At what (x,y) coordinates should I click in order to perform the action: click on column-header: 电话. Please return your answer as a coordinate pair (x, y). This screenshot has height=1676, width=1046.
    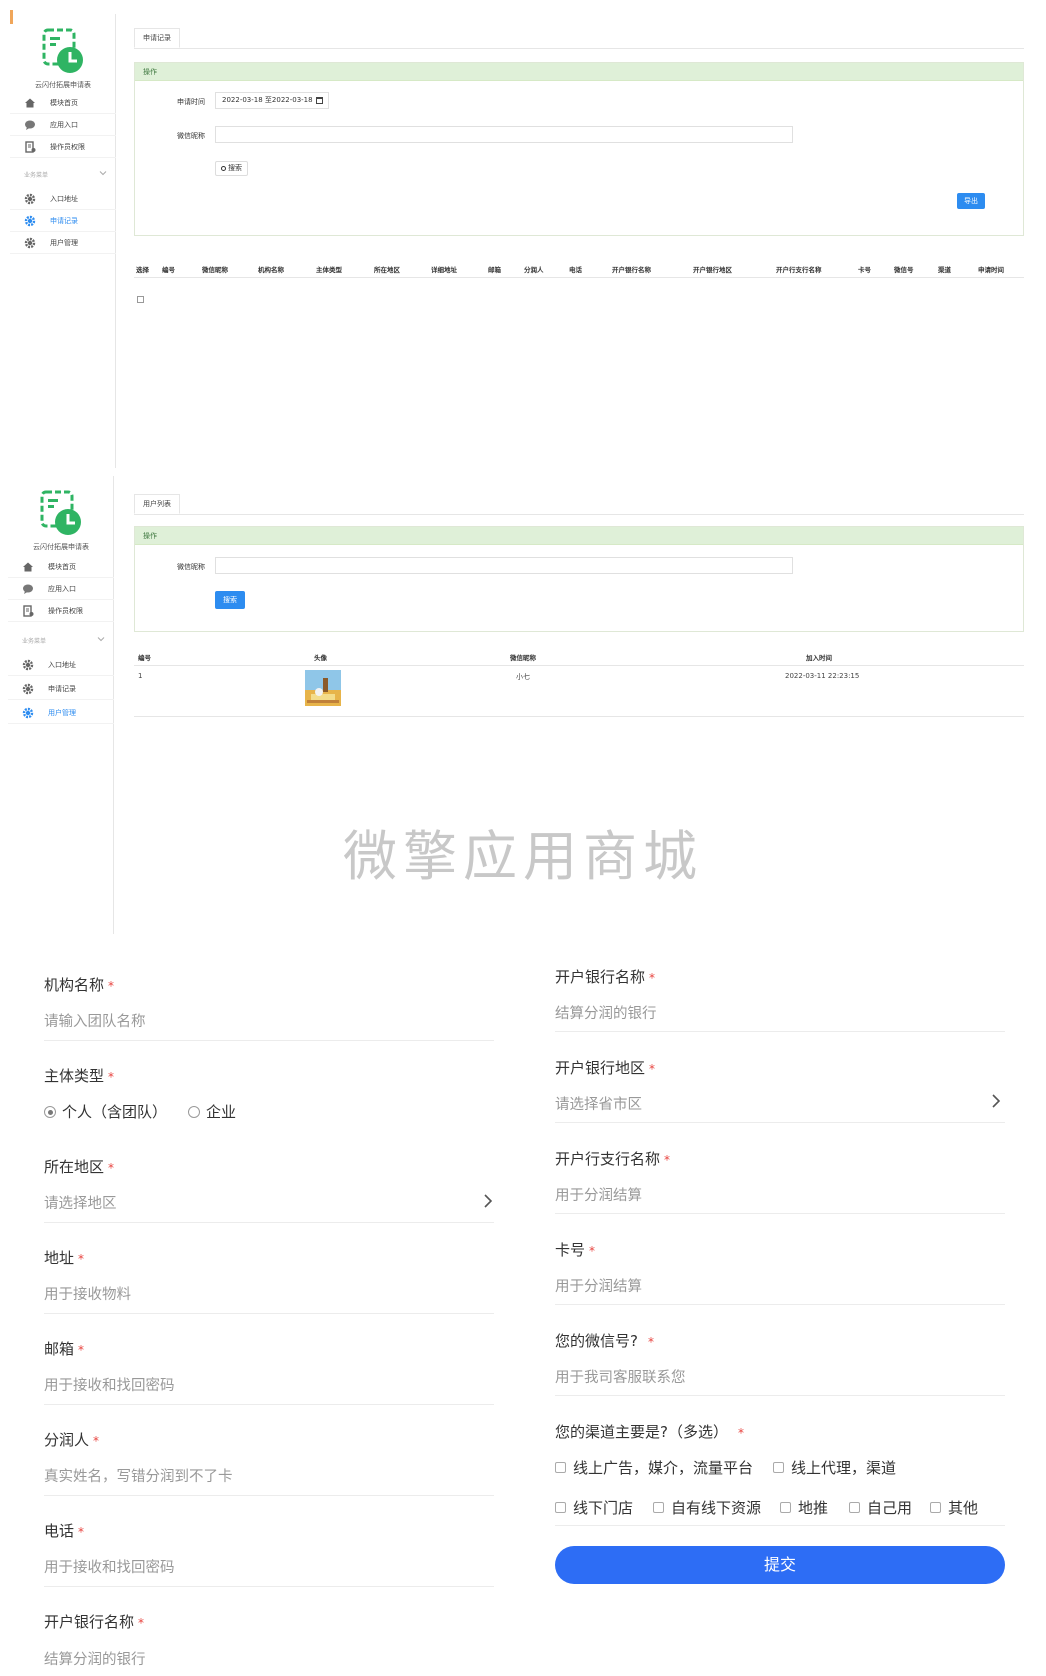
    Looking at the image, I should click on (575, 270).